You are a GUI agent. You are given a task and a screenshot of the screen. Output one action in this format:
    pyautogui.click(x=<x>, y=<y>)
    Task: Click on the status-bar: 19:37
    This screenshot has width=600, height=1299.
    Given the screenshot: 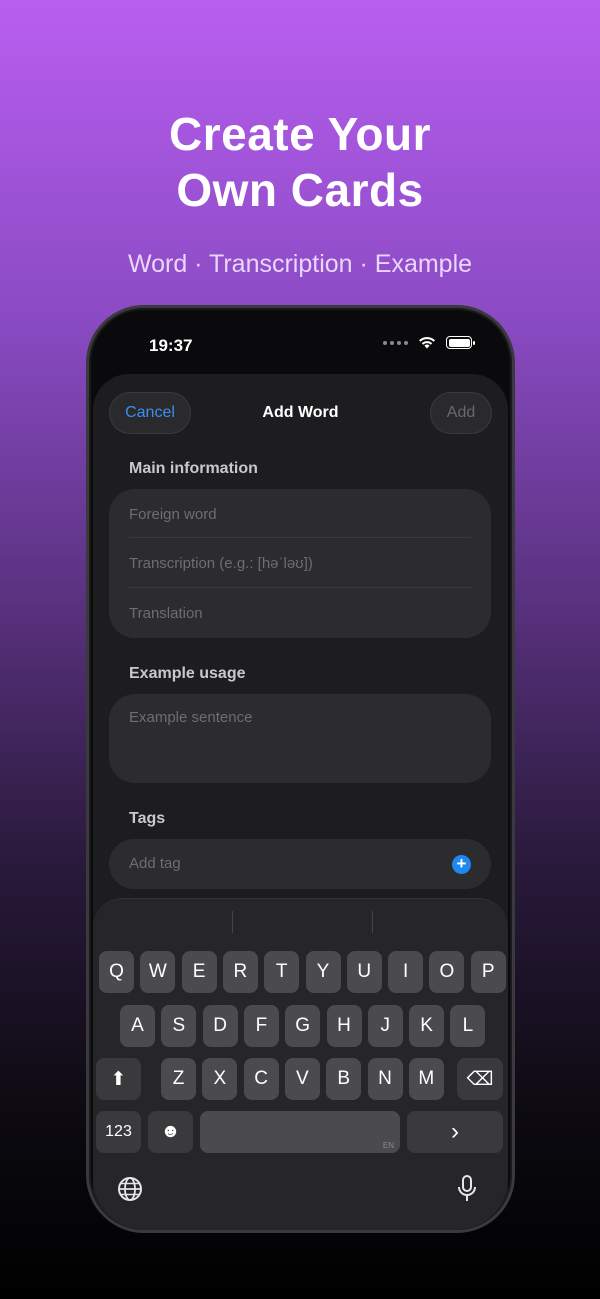 What is the action you would take?
    pyautogui.click(x=300, y=341)
    